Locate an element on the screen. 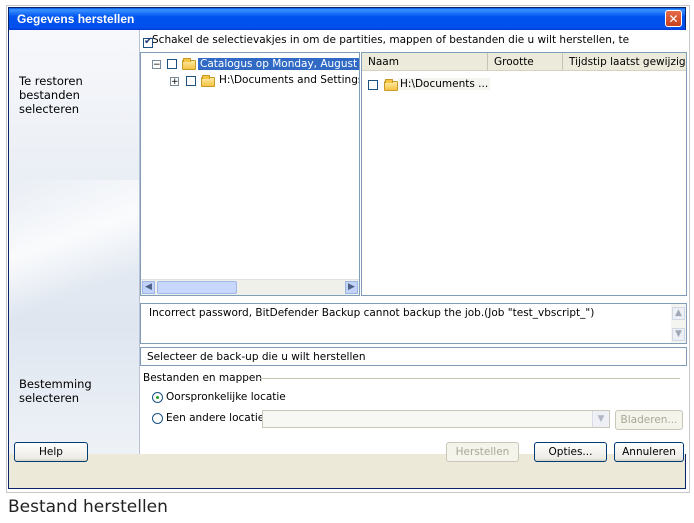  group-divider is located at coordinates (470, 378).